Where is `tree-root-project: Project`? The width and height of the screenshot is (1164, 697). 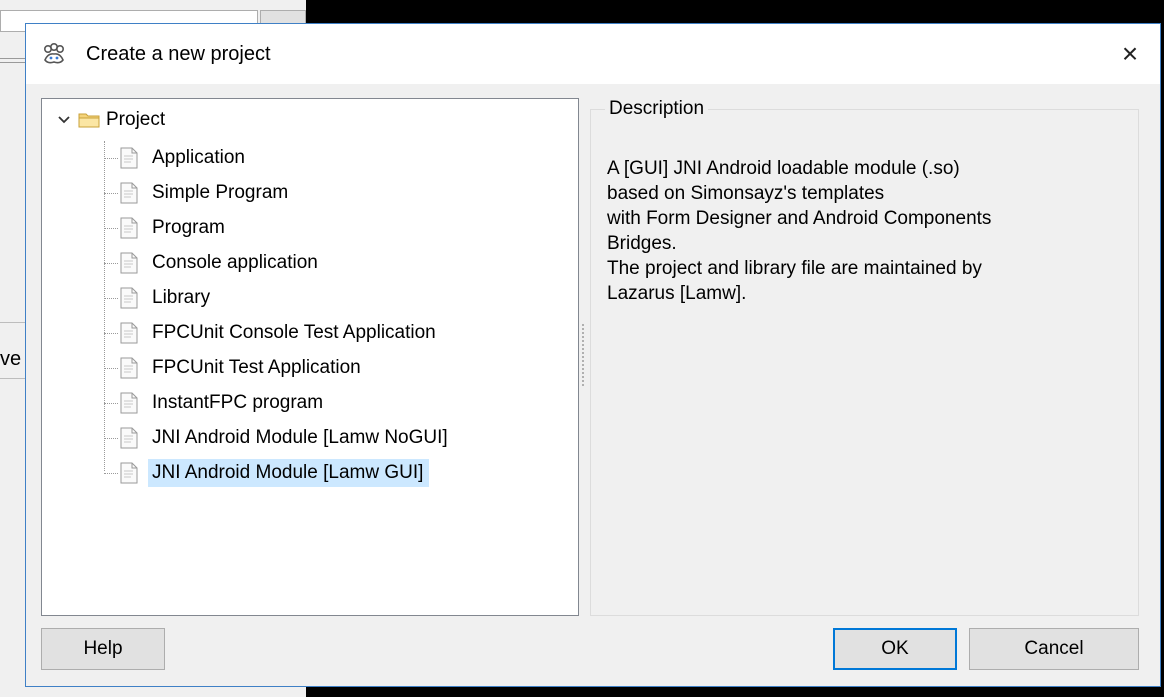 tree-root-project: Project is located at coordinates (110, 120).